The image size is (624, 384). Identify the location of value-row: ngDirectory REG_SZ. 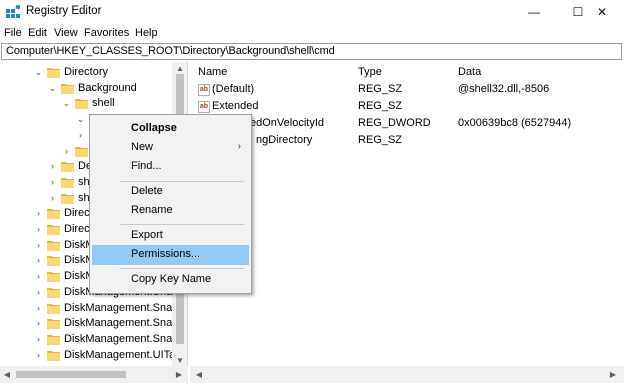
(407, 141).